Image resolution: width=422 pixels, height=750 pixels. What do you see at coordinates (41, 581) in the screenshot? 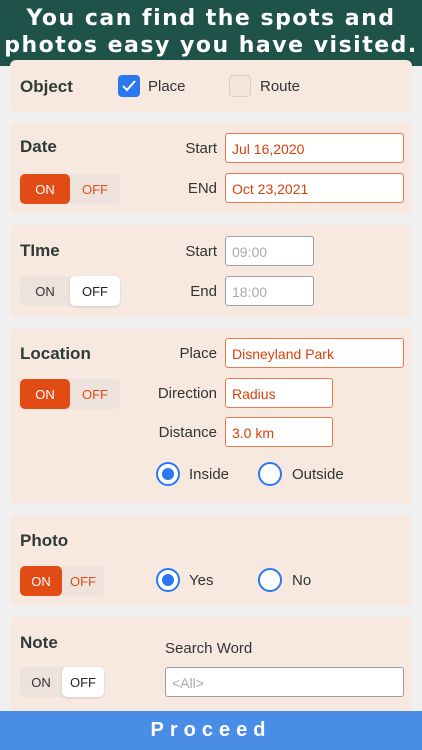
I see `photo-on-button: ON` at bounding box center [41, 581].